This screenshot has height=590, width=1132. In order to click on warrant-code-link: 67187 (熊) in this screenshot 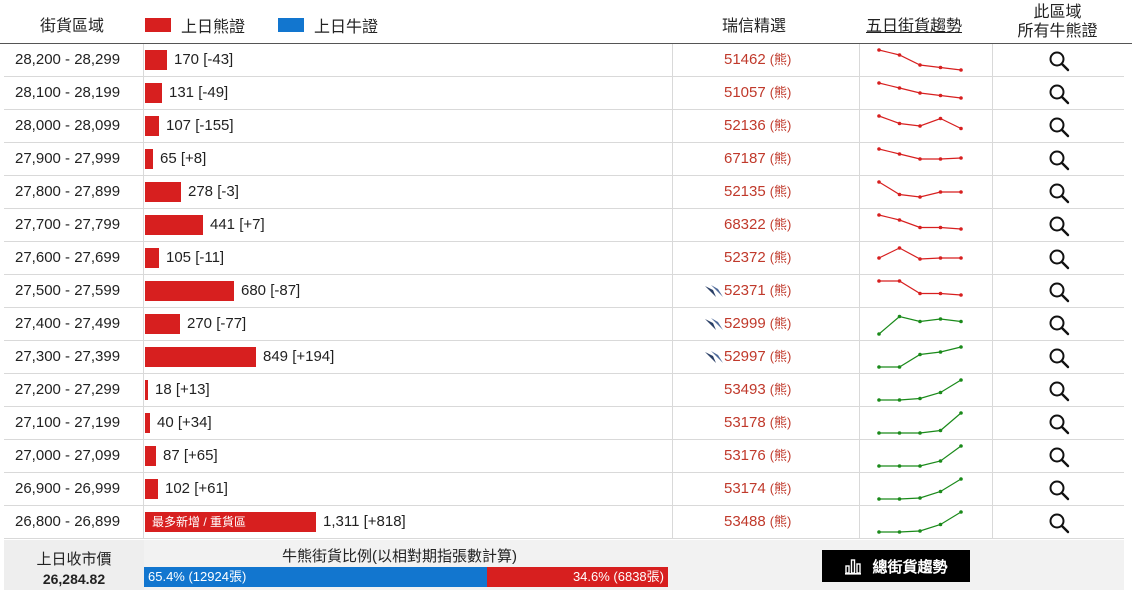, I will do `click(757, 159)`.